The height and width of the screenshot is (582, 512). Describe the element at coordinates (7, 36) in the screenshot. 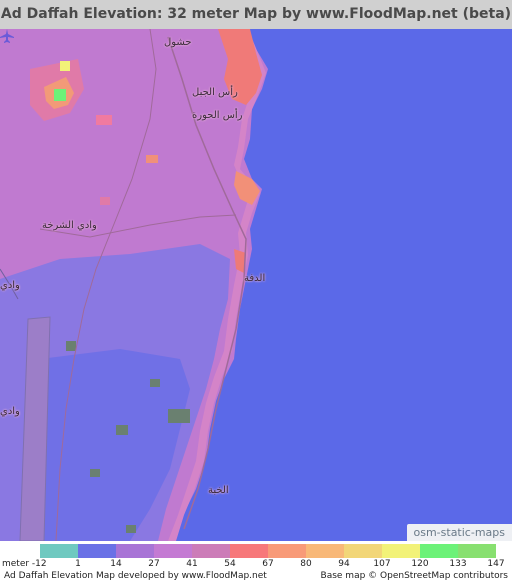

I see `airplane-icon` at that location.